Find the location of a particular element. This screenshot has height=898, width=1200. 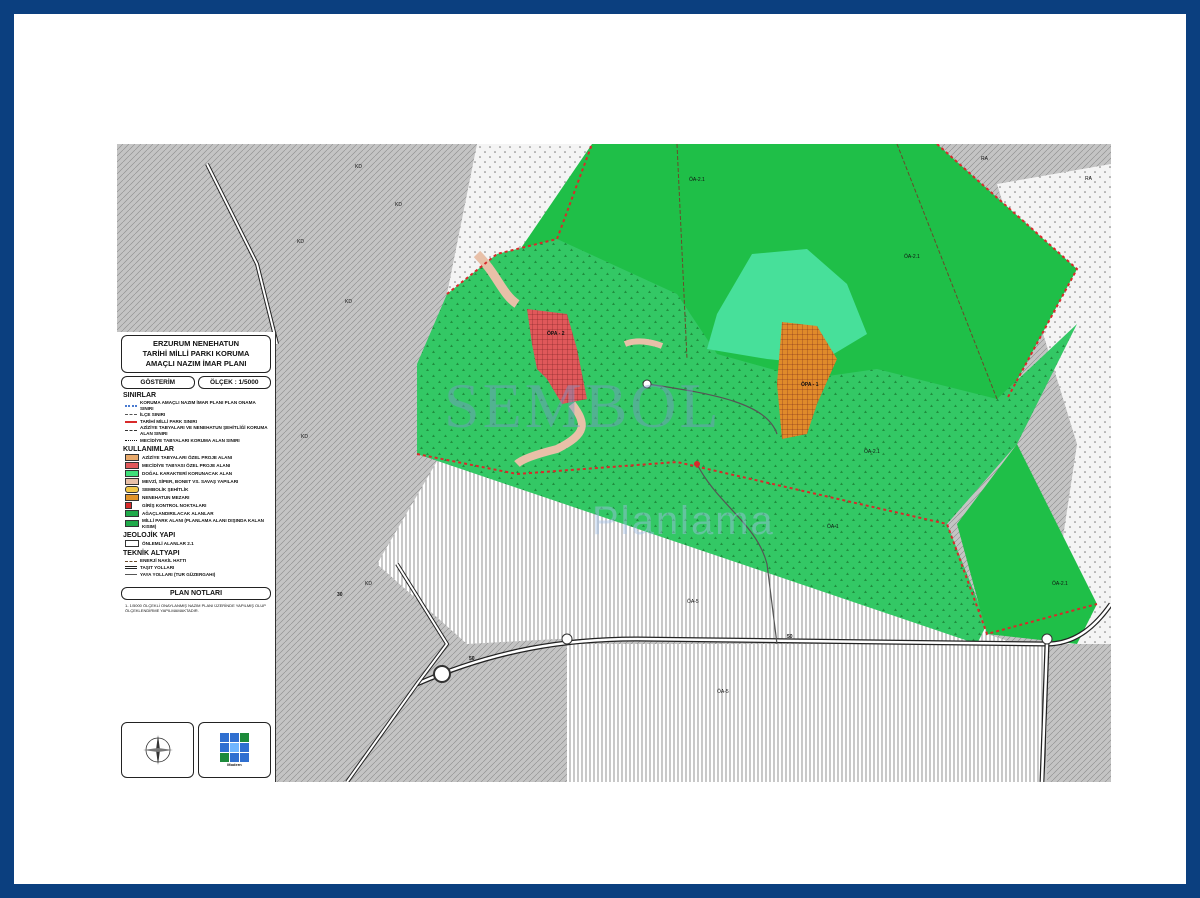

plan-title-line-2: TARİHİ MİLLİ PARKI KORUMA is located at coordinates (196, 353).